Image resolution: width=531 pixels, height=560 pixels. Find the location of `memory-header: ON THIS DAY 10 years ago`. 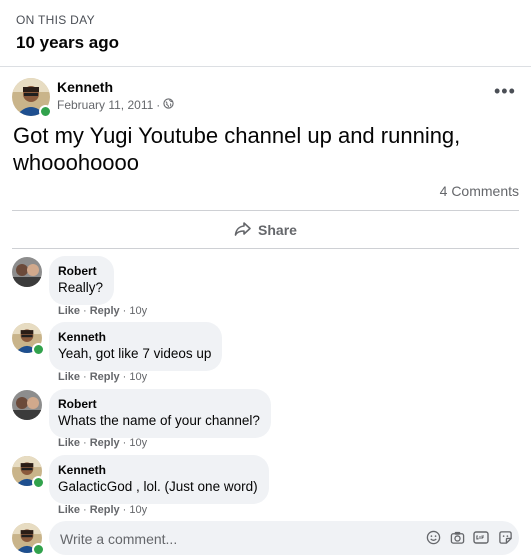

memory-header: ON THIS DAY 10 years ago is located at coordinates (265, 33).